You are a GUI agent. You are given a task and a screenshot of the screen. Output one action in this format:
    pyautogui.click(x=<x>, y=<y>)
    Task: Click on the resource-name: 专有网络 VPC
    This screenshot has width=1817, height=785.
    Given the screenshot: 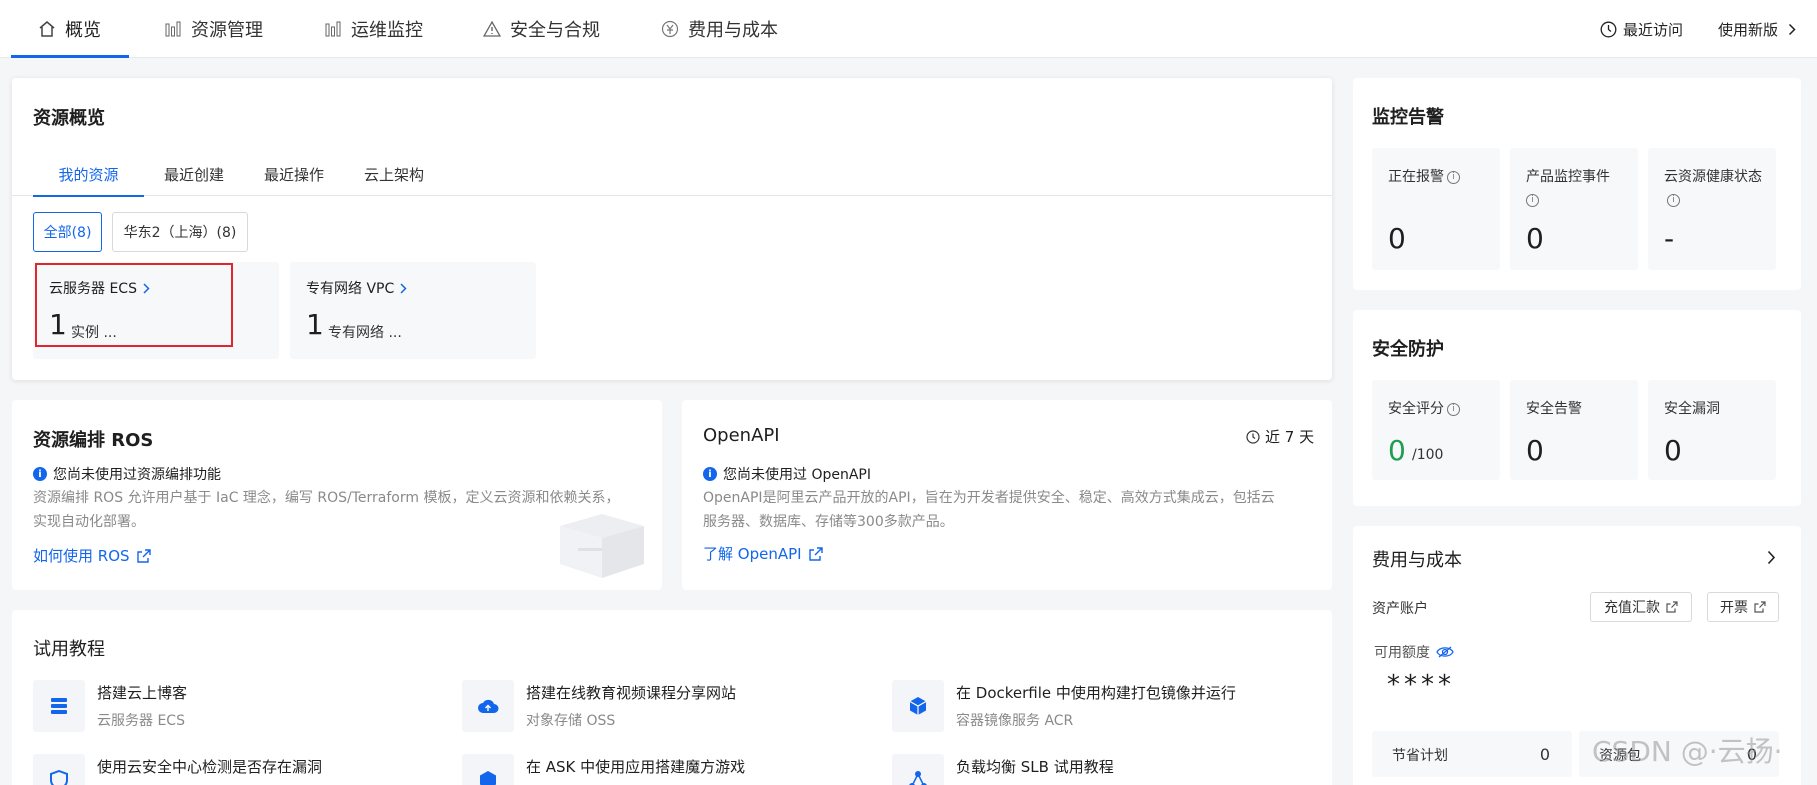 What is the action you would take?
    pyautogui.click(x=356, y=288)
    